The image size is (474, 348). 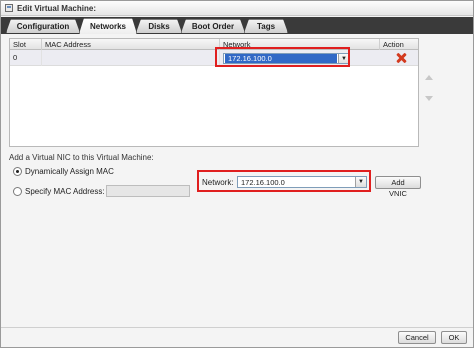 What do you see at coordinates (159, 26) in the screenshot?
I see `tab-disks: Disks` at bounding box center [159, 26].